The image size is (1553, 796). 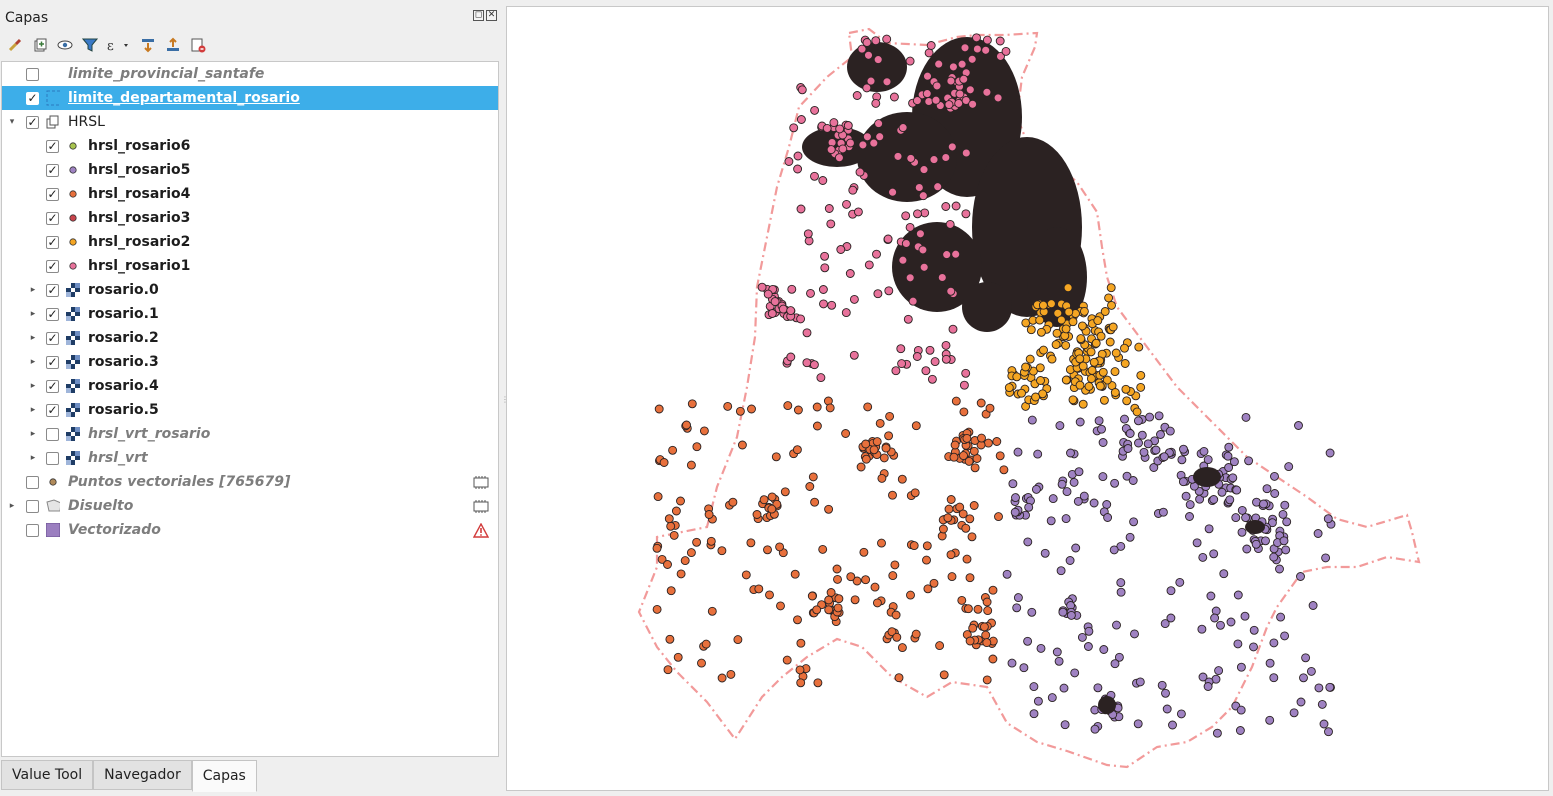 What do you see at coordinates (250, 506) in the screenshot?
I see `layer-row: ▸ Disuelto` at bounding box center [250, 506].